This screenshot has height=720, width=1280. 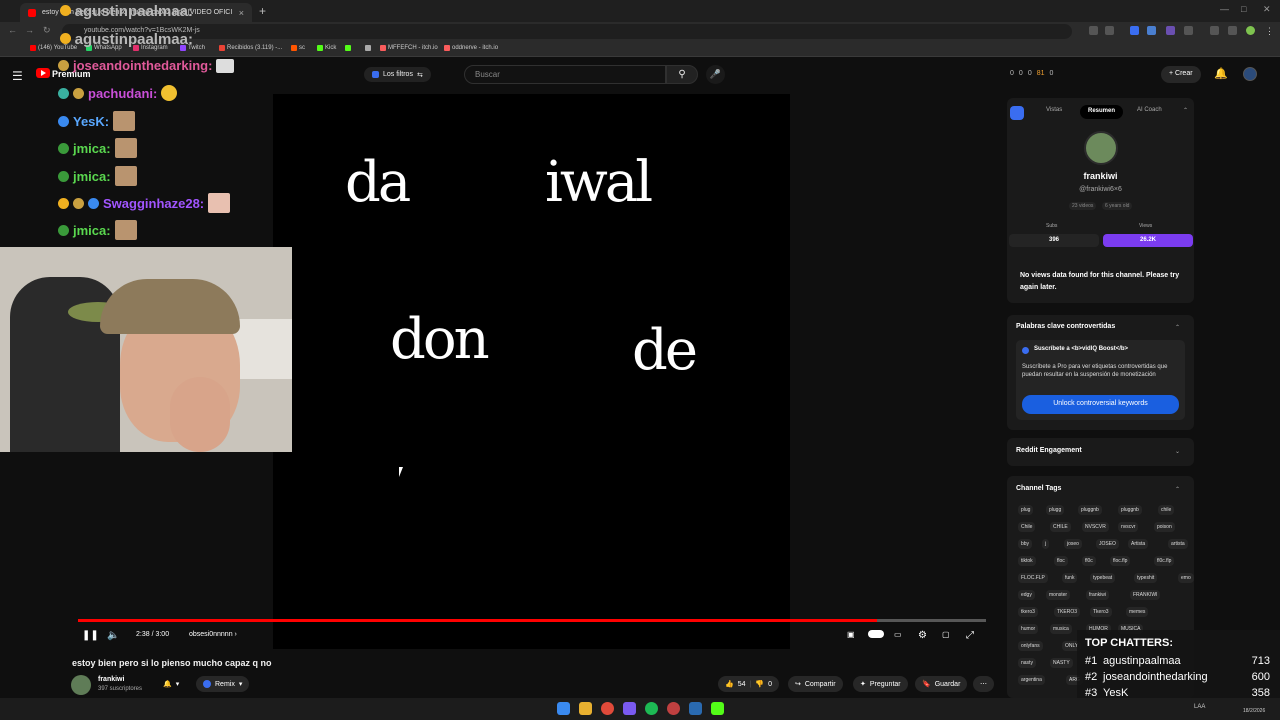 I want to click on close-tab-icon: ×, so click(x=241, y=13).